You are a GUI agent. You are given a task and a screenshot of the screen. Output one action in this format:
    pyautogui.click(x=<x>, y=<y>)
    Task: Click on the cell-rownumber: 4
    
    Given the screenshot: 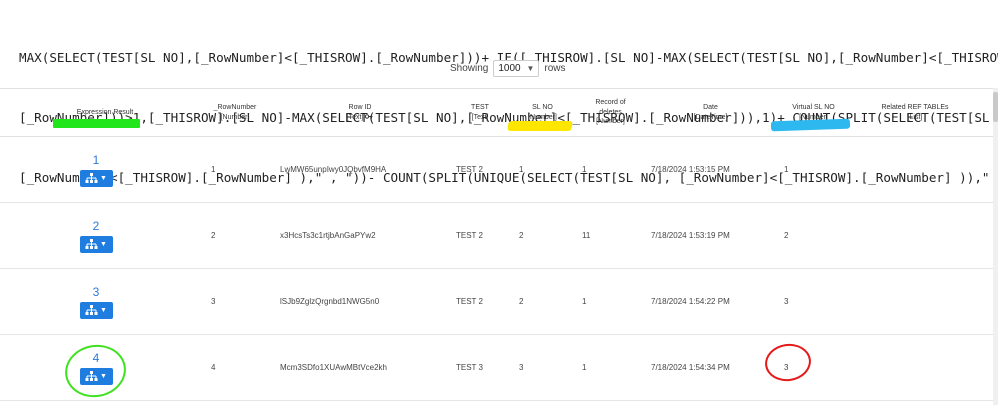 What is the action you would take?
    pyautogui.click(x=213, y=367)
    